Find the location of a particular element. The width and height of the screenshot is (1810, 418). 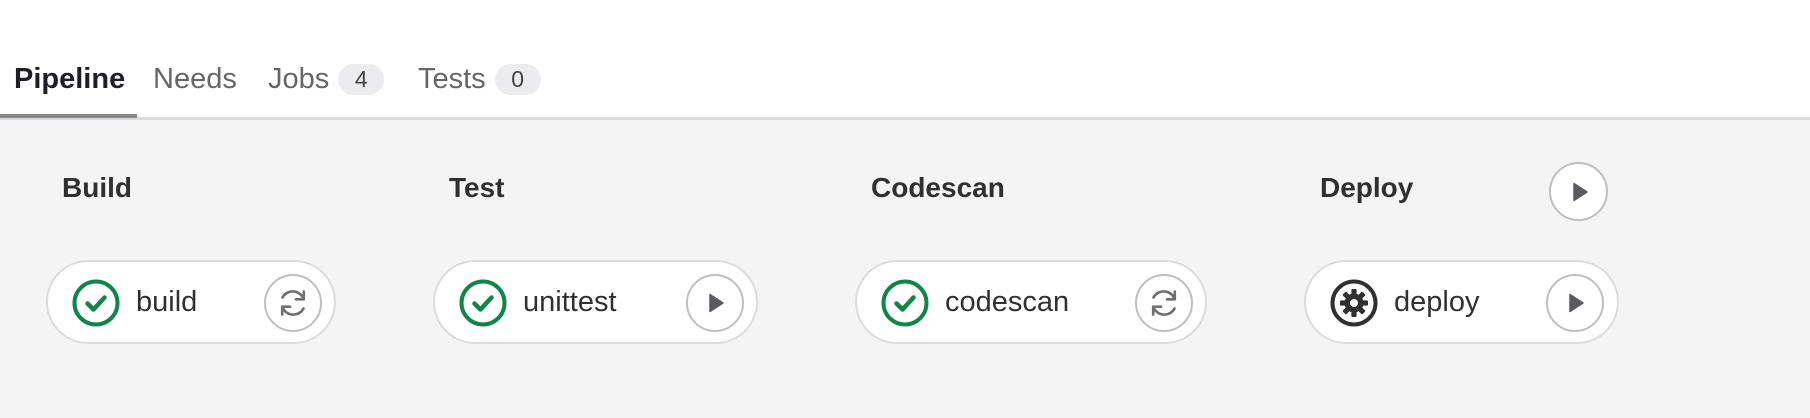

tab-jobs: Jobs 4 is located at coordinates (326, 79).